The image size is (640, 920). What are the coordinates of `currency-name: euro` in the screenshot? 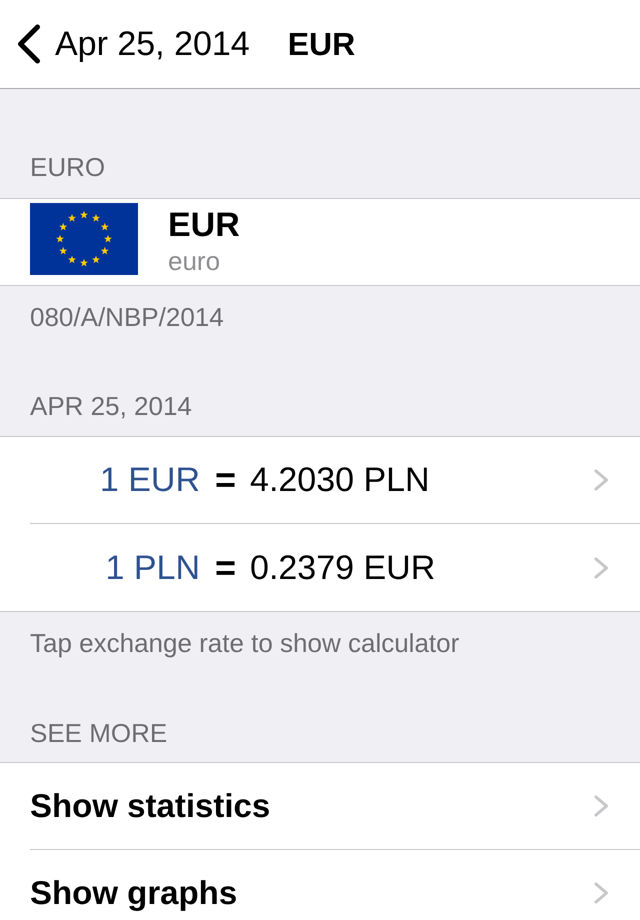 It's located at (195, 261).